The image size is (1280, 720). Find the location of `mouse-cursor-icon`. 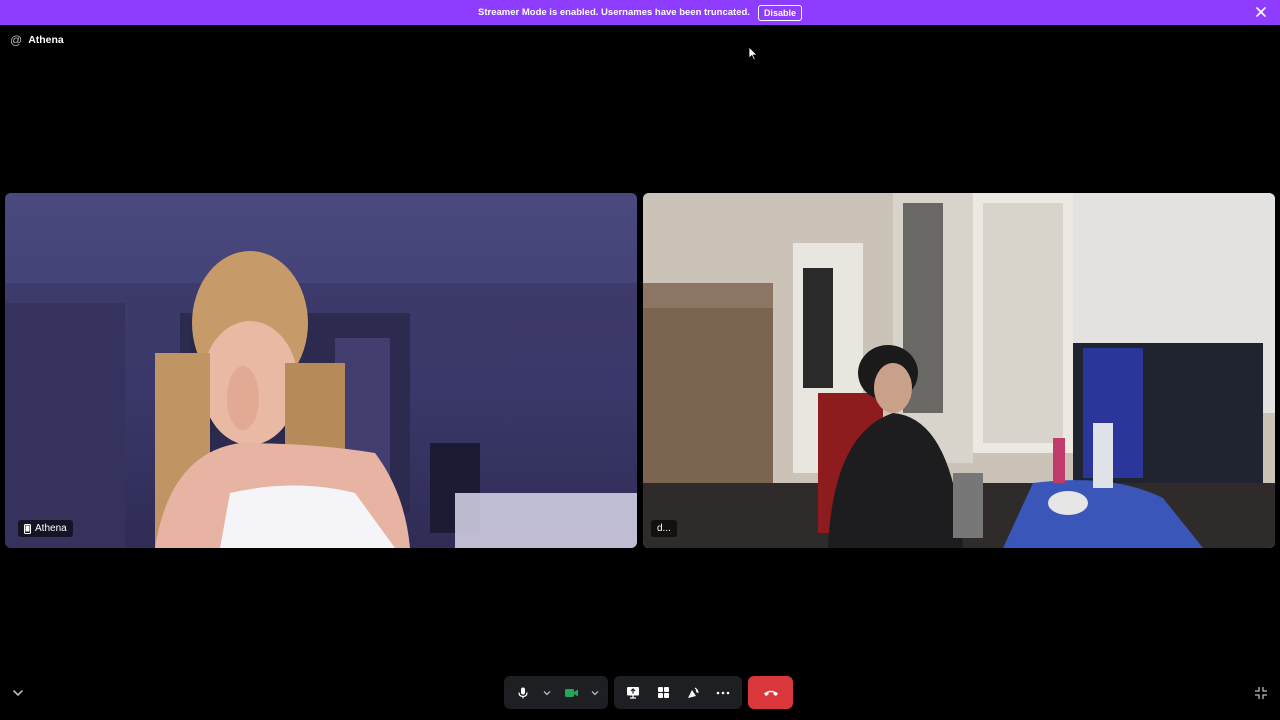

mouse-cursor-icon is located at coordinates (753, 53).